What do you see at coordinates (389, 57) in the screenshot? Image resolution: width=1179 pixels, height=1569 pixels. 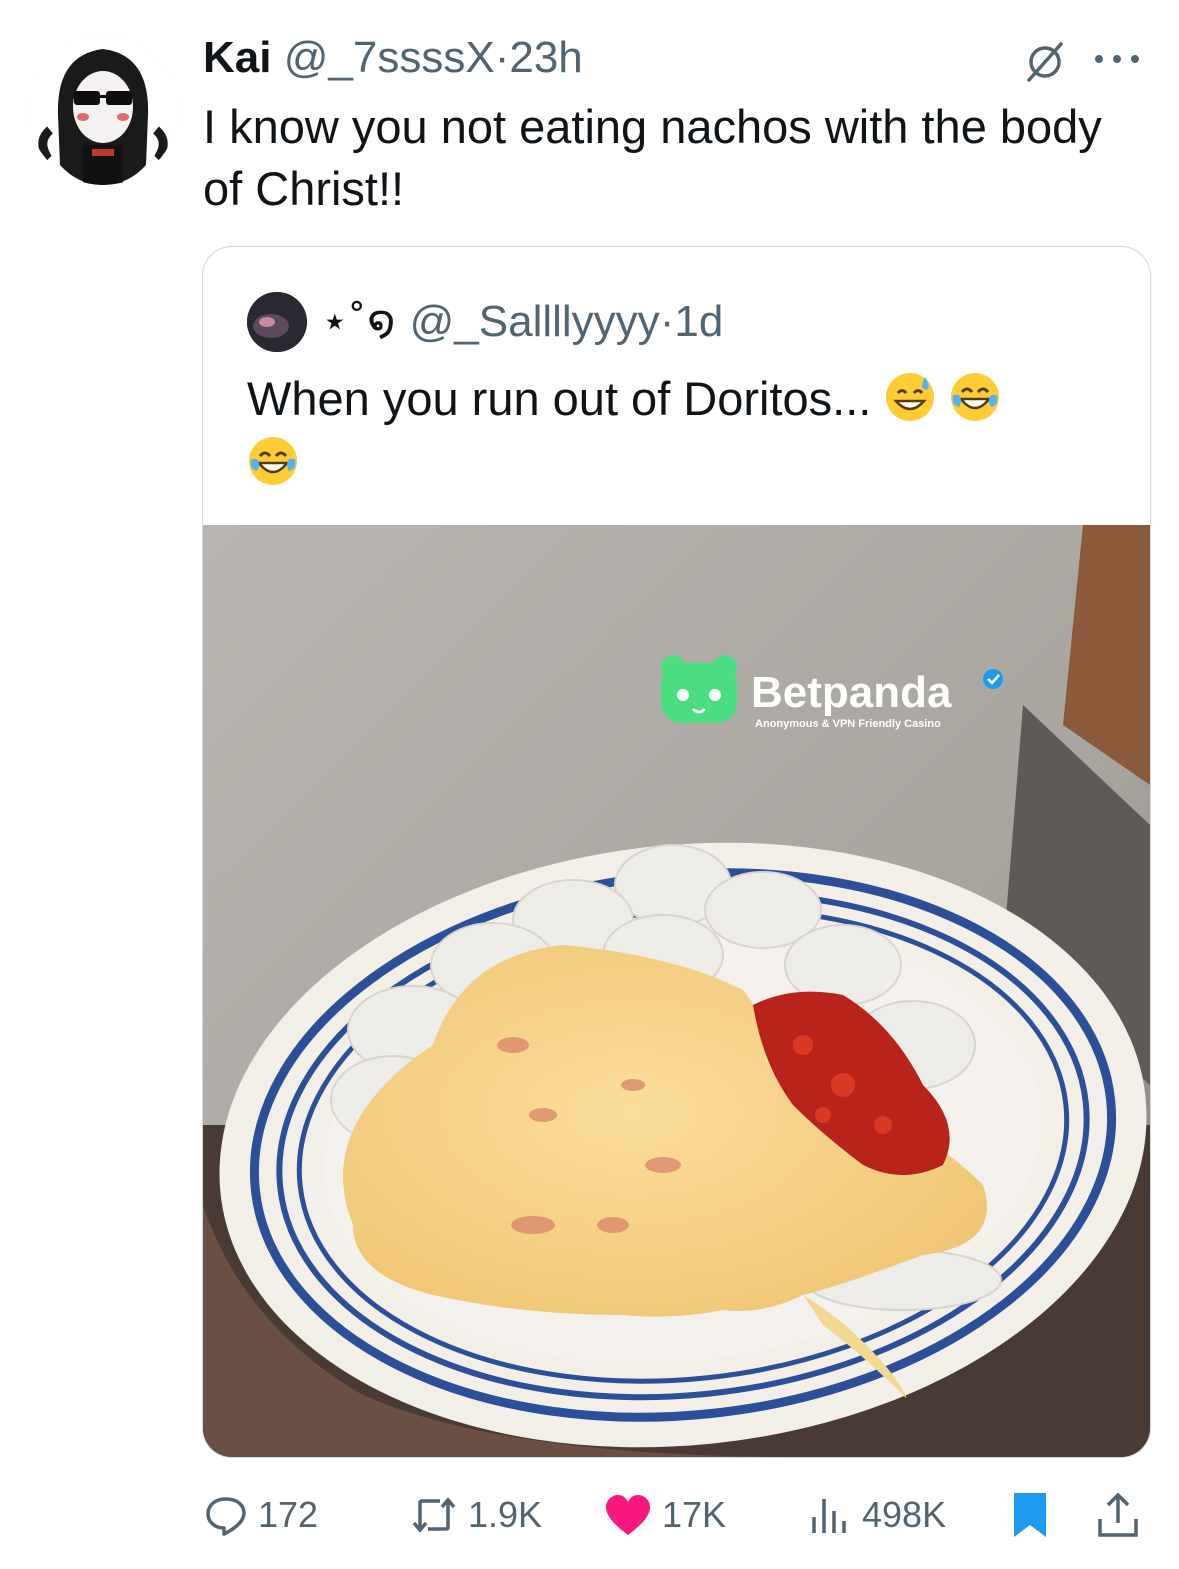 I see `author-handle: @_7ssssX` at bounding box center [389, 57].